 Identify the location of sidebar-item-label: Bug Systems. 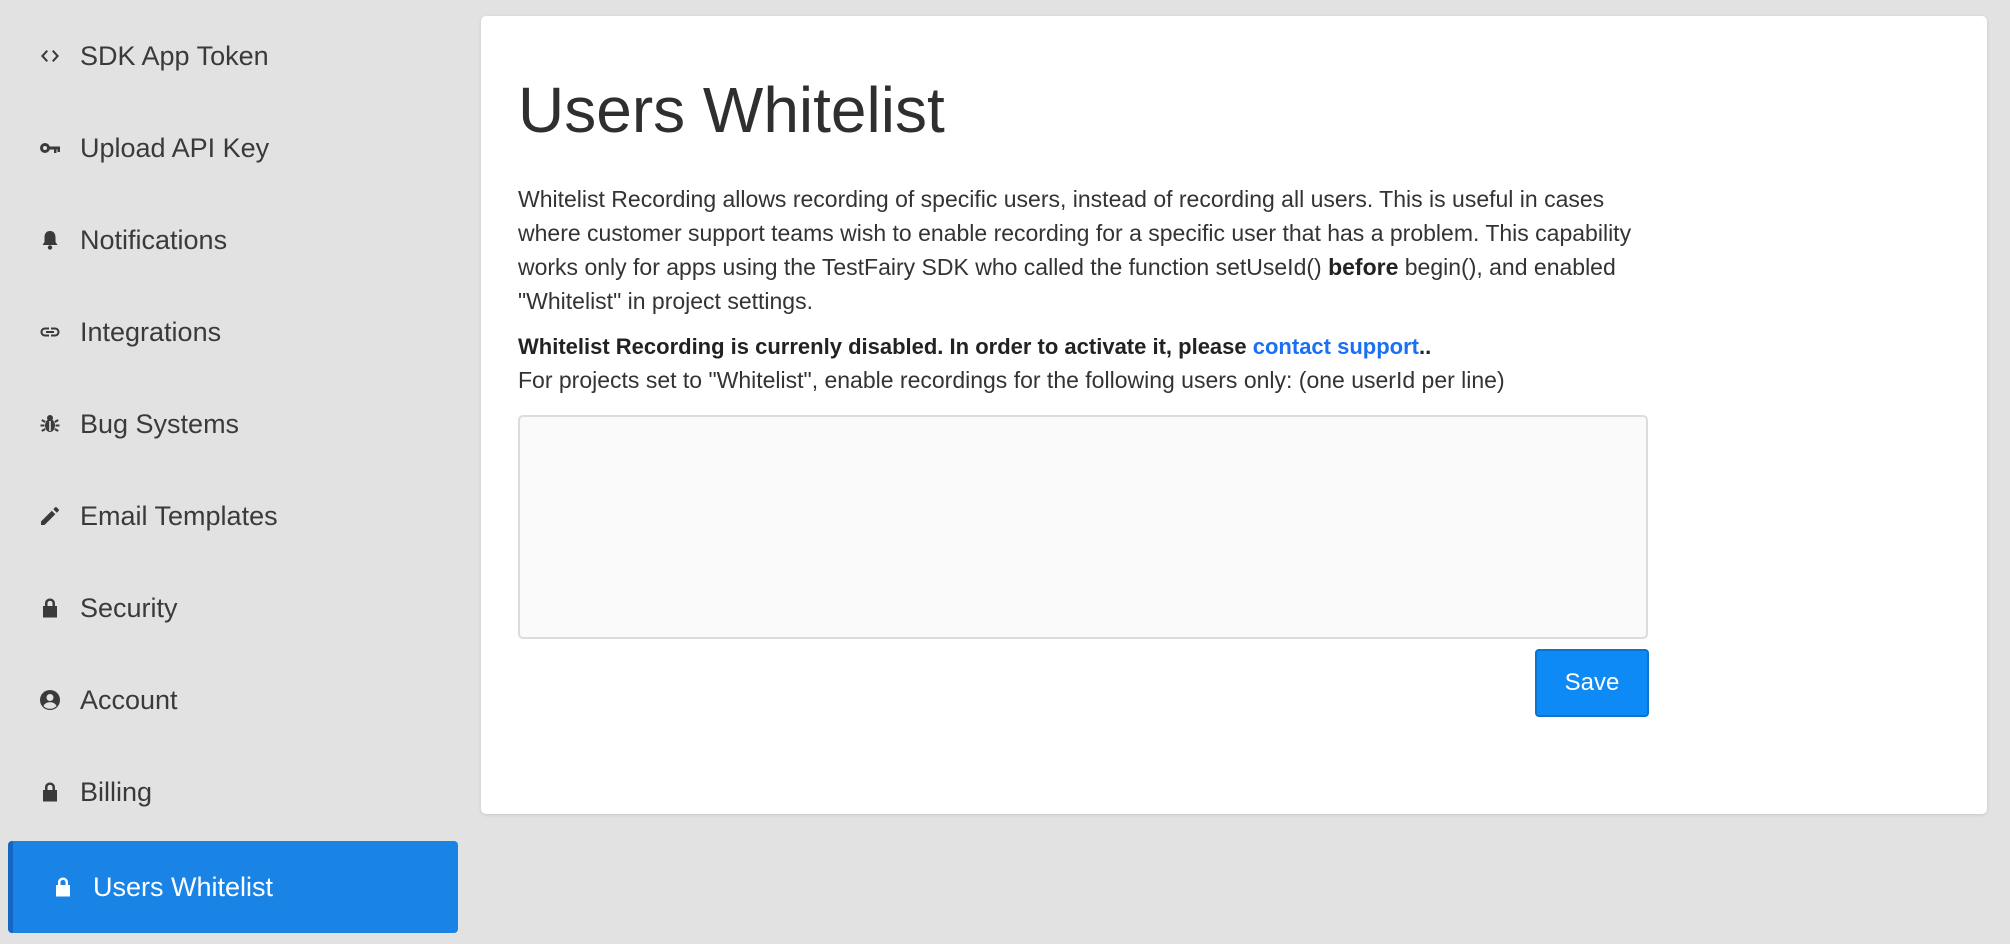
(160, 423).